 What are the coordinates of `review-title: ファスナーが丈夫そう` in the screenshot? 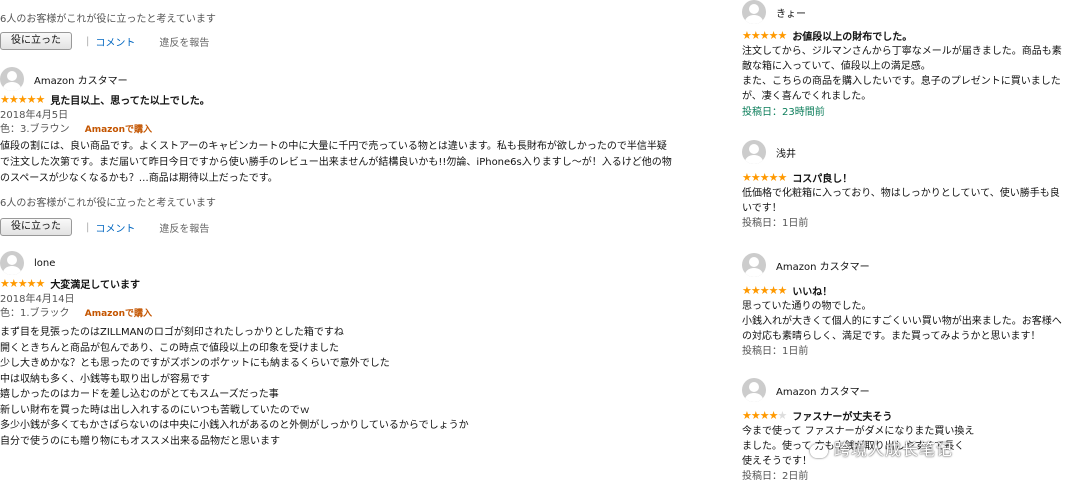 It's located at (842, 415).